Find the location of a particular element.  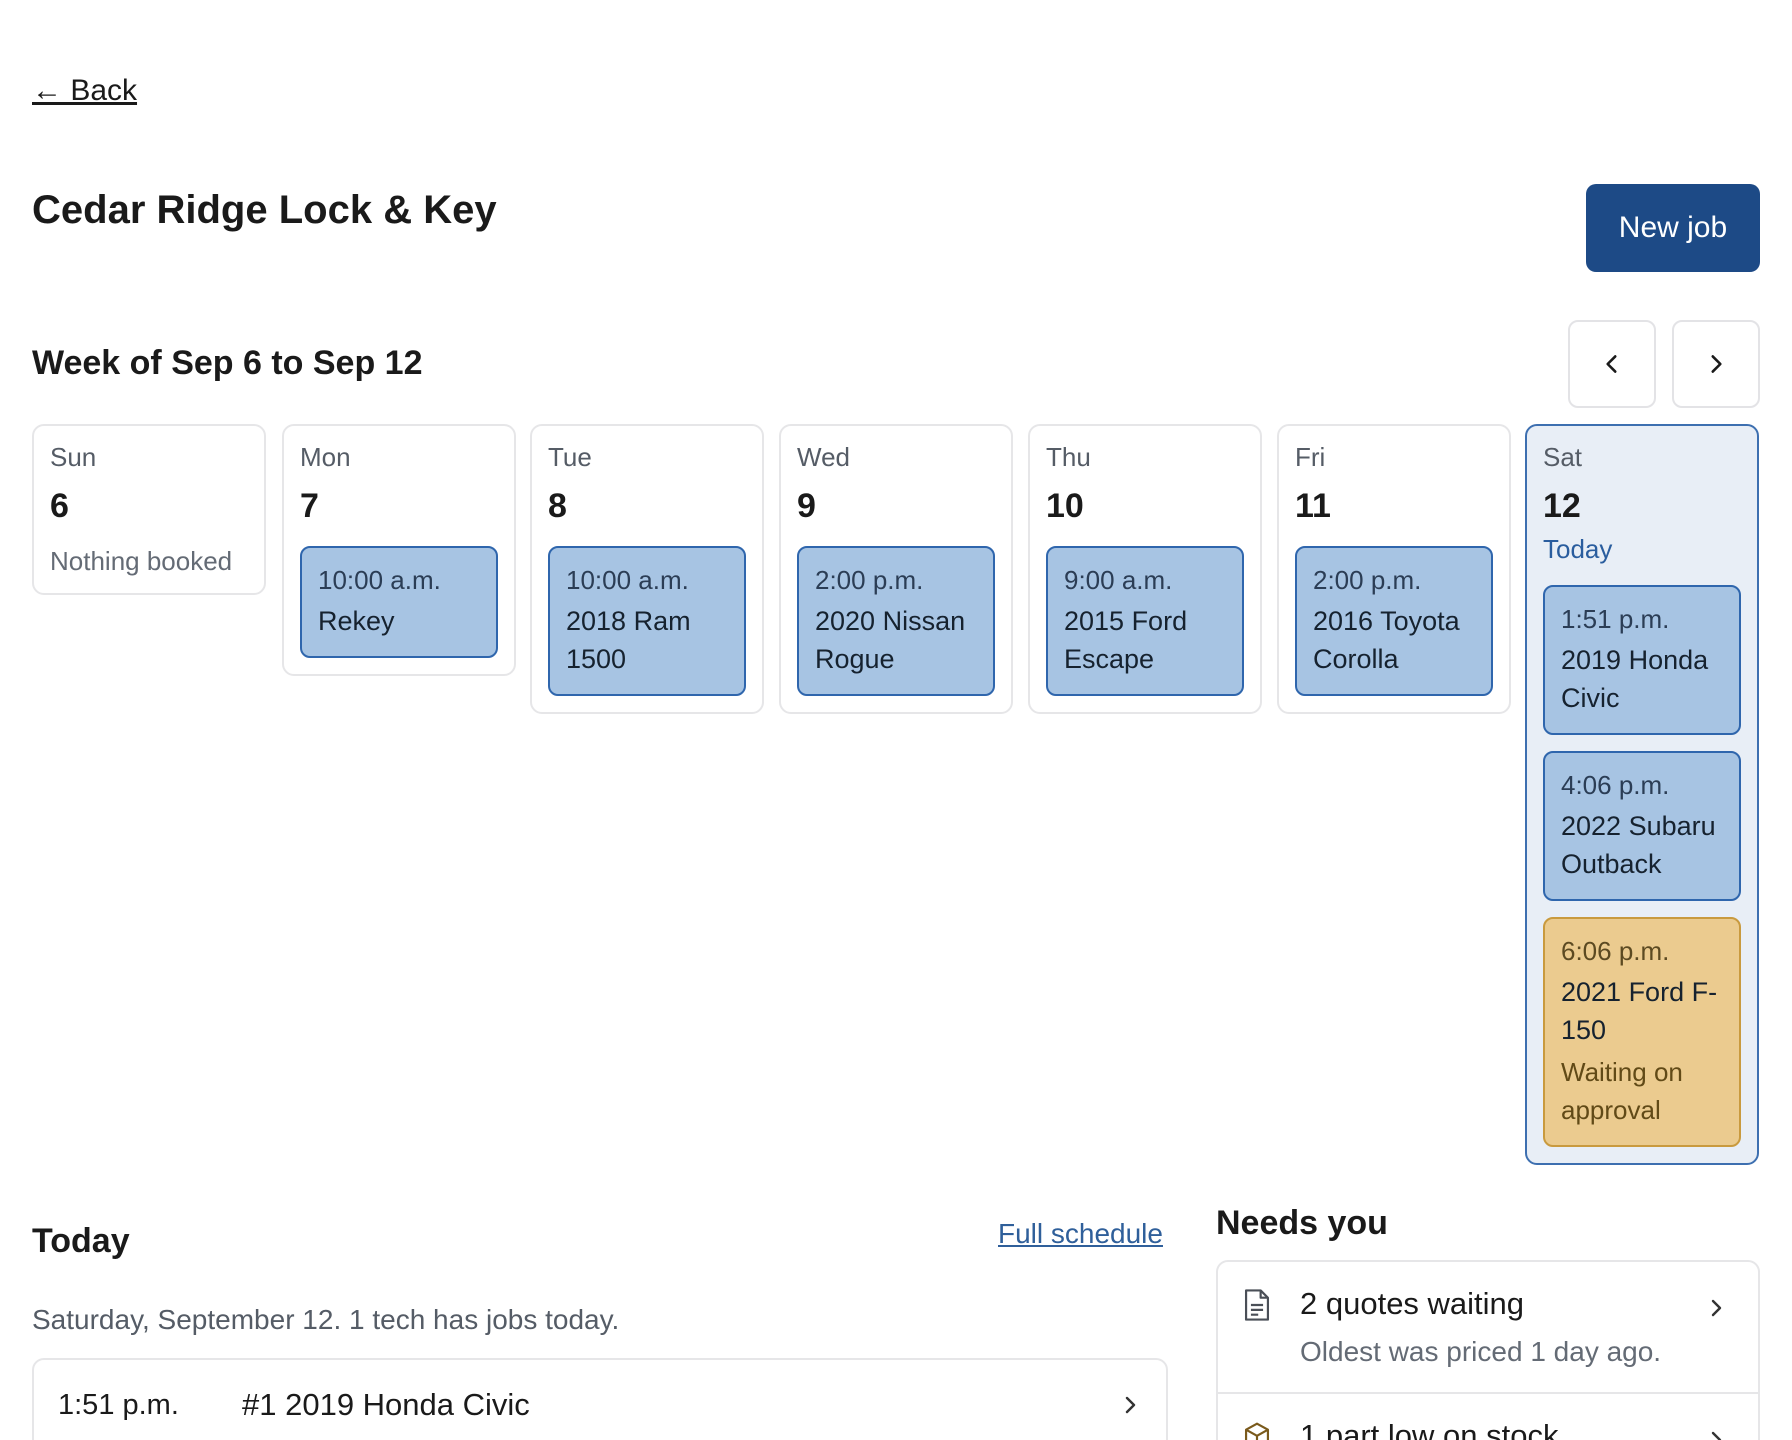

need-description: Oldest was priced 1 day ago. is located at coordinates (1481, 1351).